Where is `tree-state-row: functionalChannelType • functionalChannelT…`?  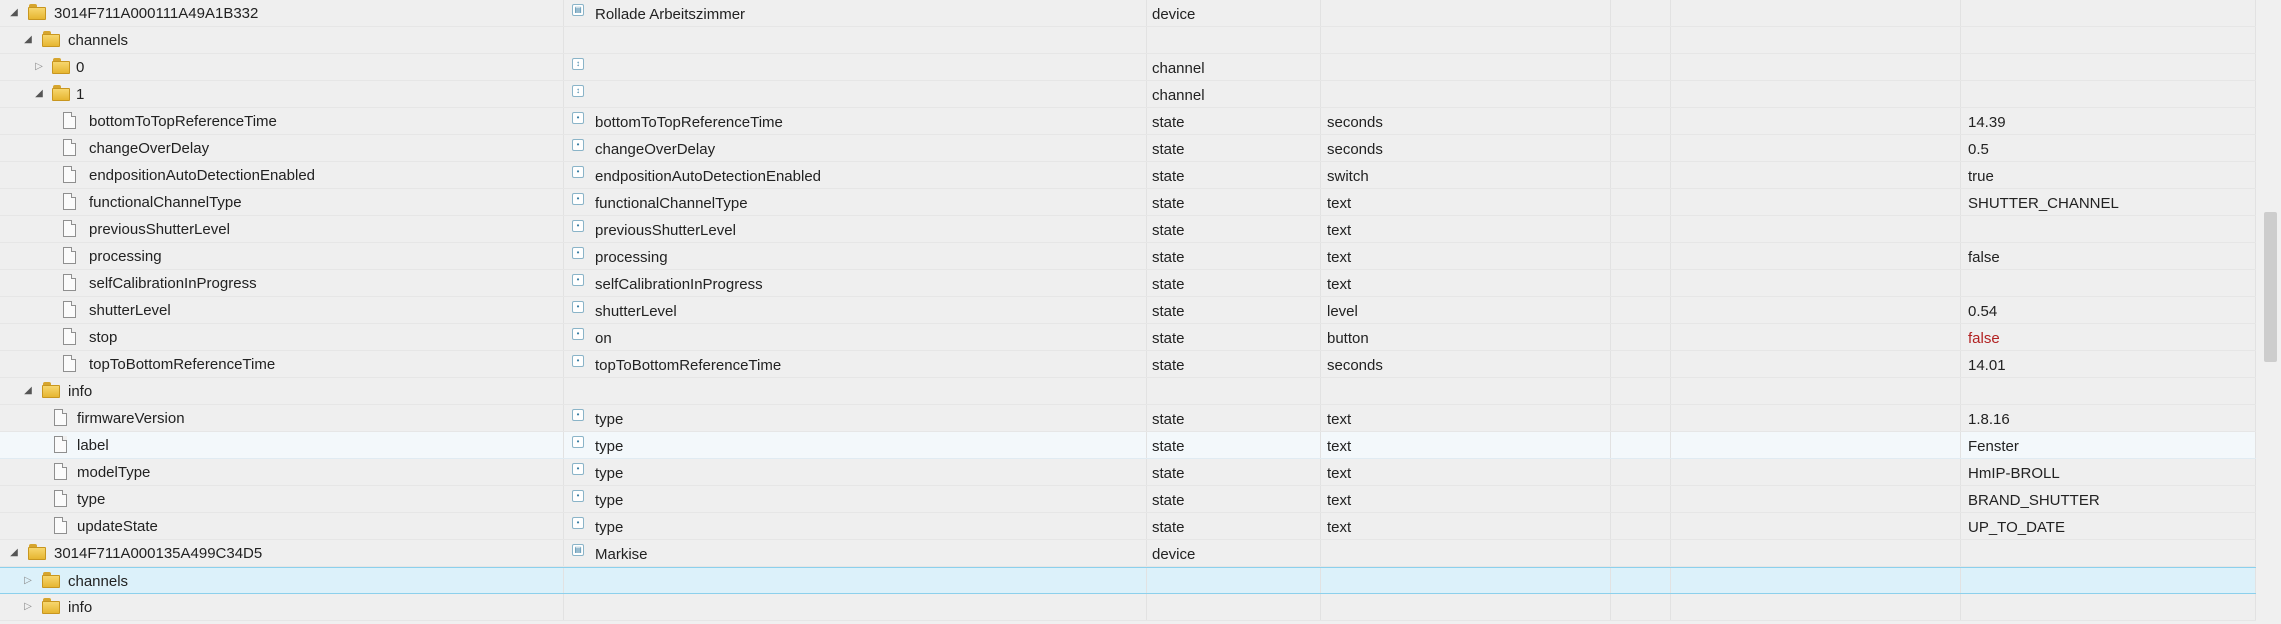 tree-state-row: functionalChannelType • functionalChannelT… is located at coordinates (1128, 202).